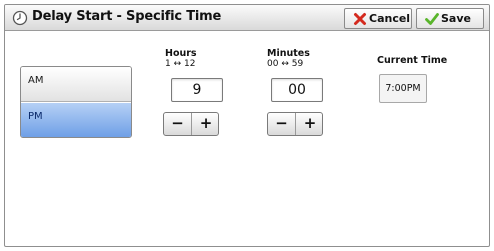 The image size is (494, 251). What do you see at coordinates (360, 19) in the screenshot?
I see `x-icon` at bounding box center [360, 19].